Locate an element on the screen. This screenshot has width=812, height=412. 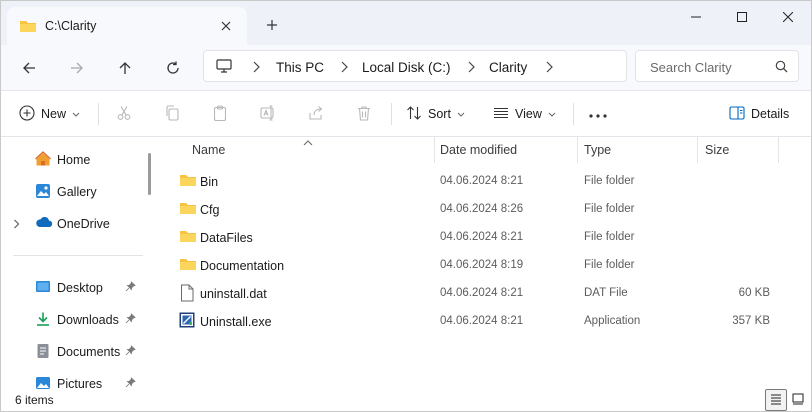
breadcrumb-this-pc: This PC is located at coordinates (300, 67).